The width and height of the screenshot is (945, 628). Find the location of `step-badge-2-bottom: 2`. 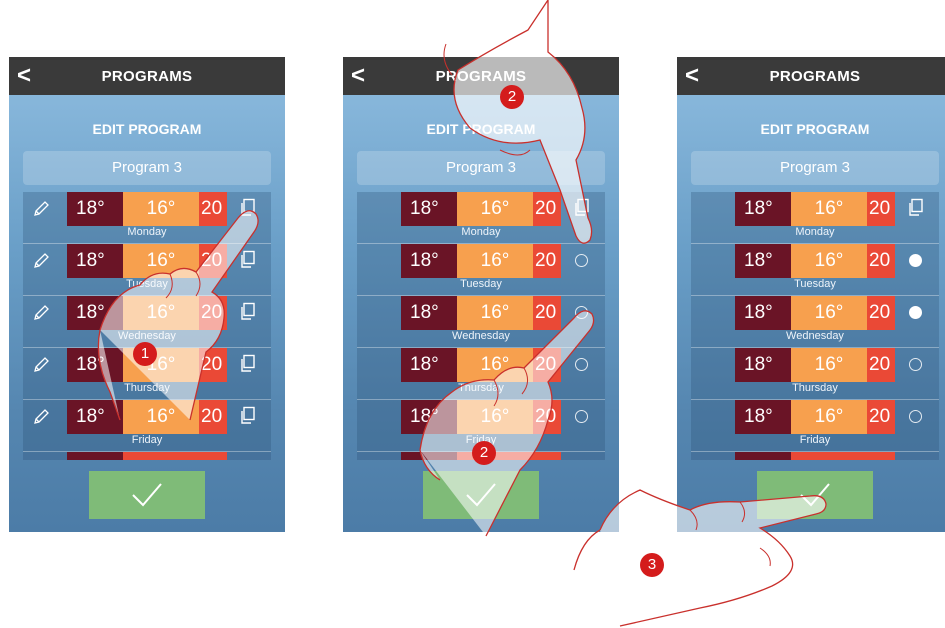

step-badge-2-bottom: 2 is located at coordinates (484, 453).